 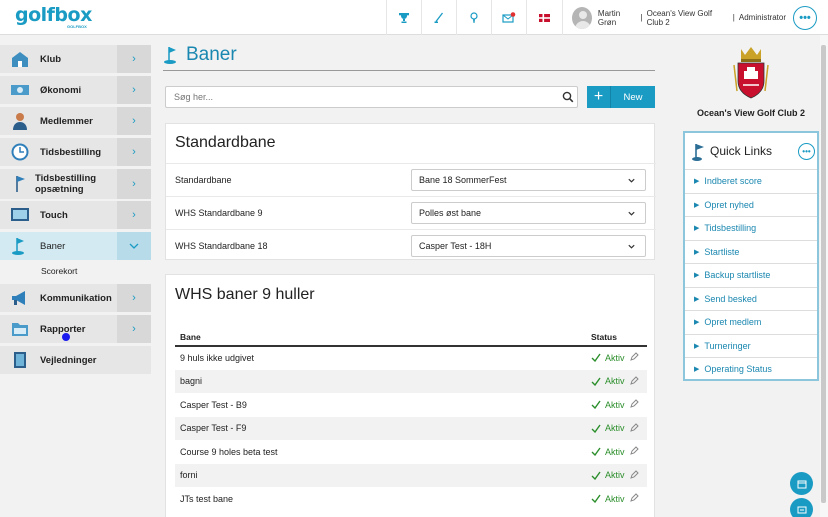 What do you see at coordinates (191, 381) in the screenshot?
I see `course-name: bagni` at bounding box center [191, 381].